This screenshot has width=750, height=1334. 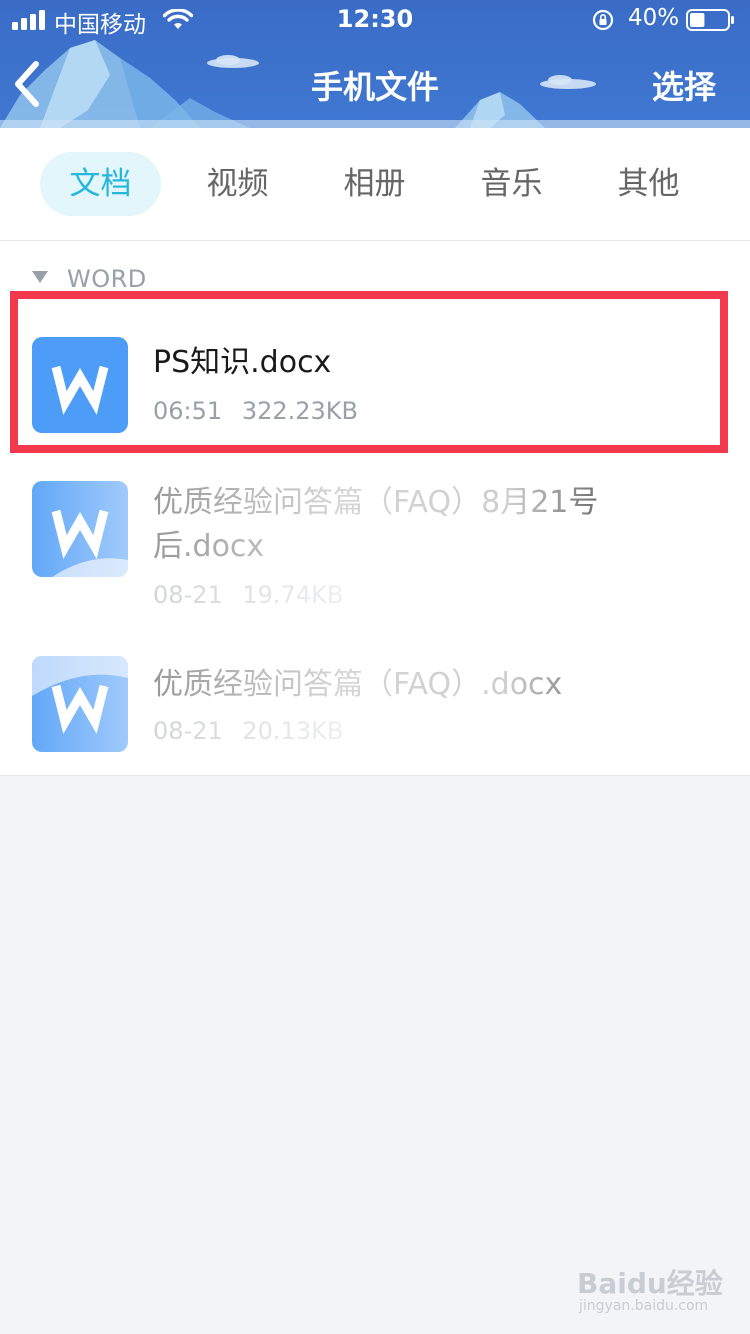 What do you see at coordinates (358, 684) in the screenshot?
I see `file-name: 优质经验问答篇（FAQ）.docx` at bounding box center [358, 684].